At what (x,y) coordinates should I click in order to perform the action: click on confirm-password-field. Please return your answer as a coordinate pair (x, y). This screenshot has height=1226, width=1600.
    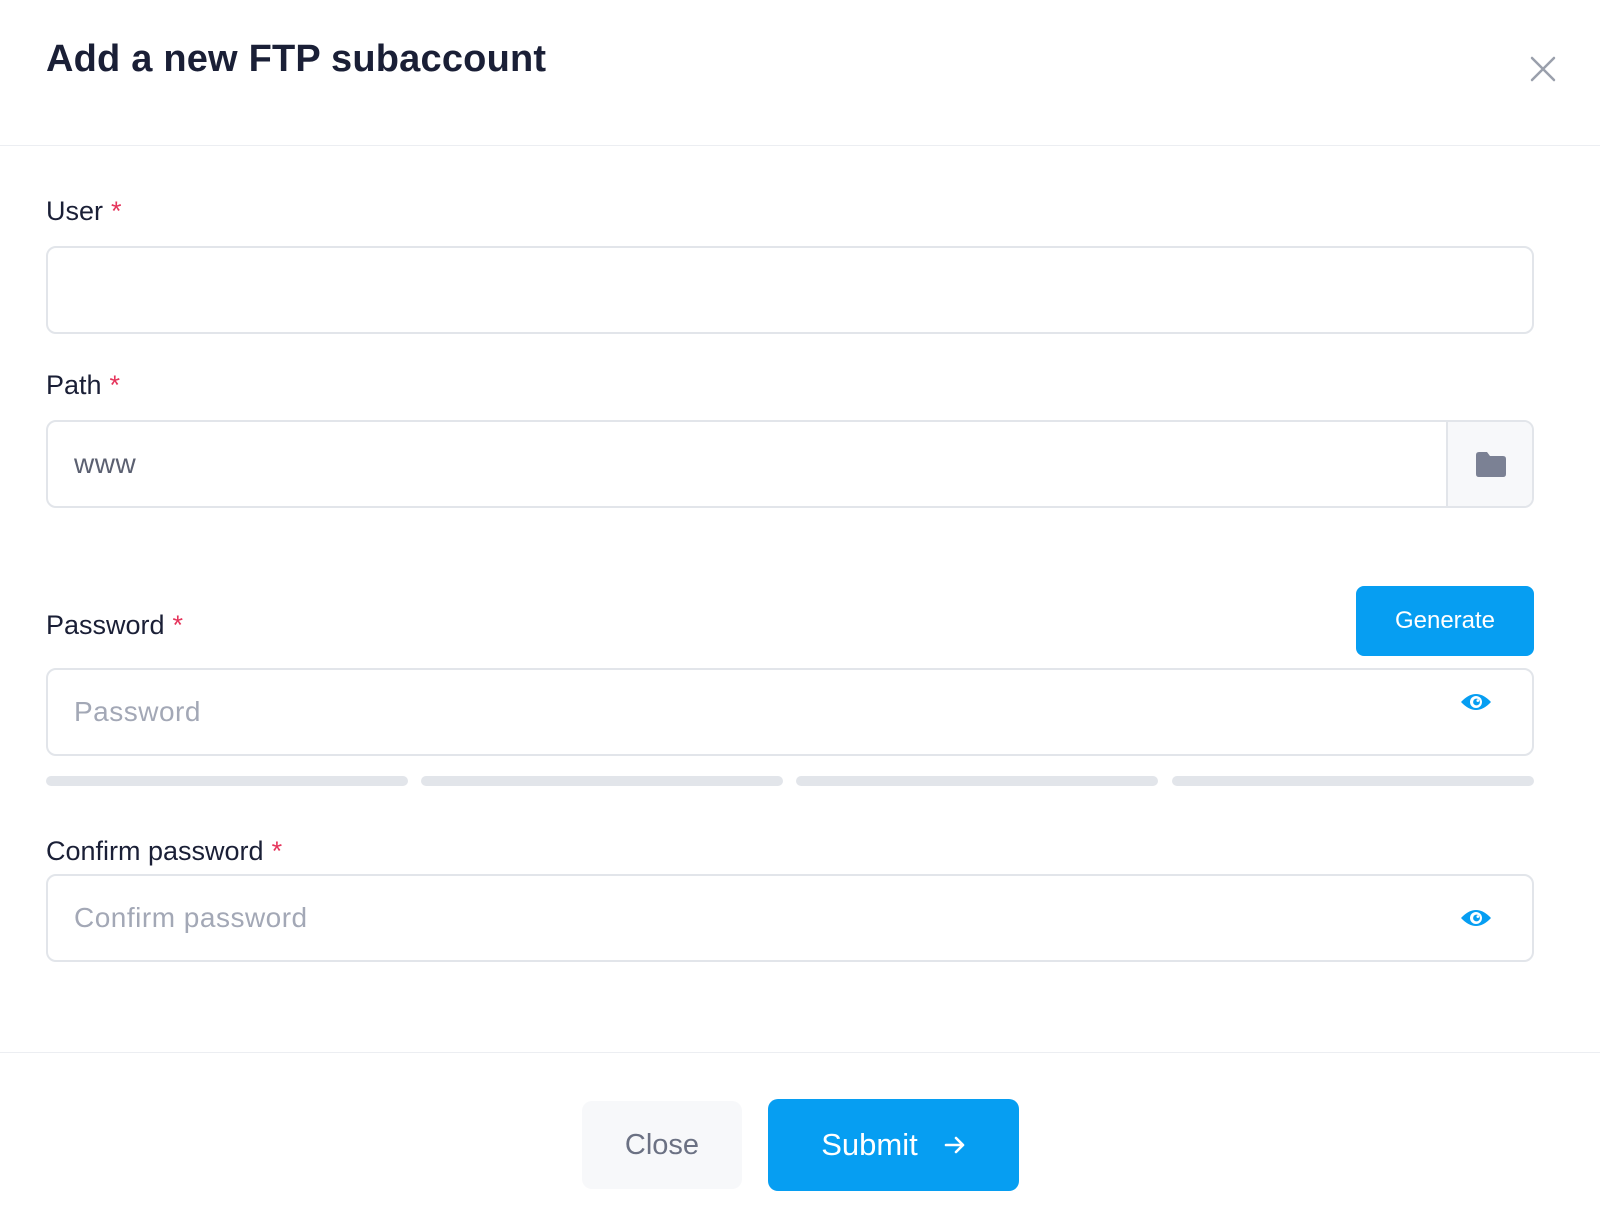
    Looking at the image, I should click on (790, 918).